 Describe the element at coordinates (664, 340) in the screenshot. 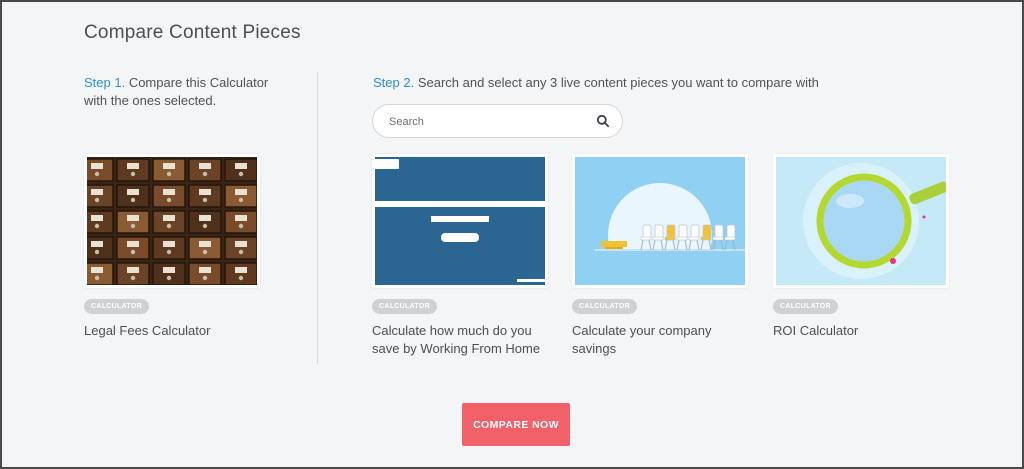

I see `card-title: Calculate your company savings` at that location.